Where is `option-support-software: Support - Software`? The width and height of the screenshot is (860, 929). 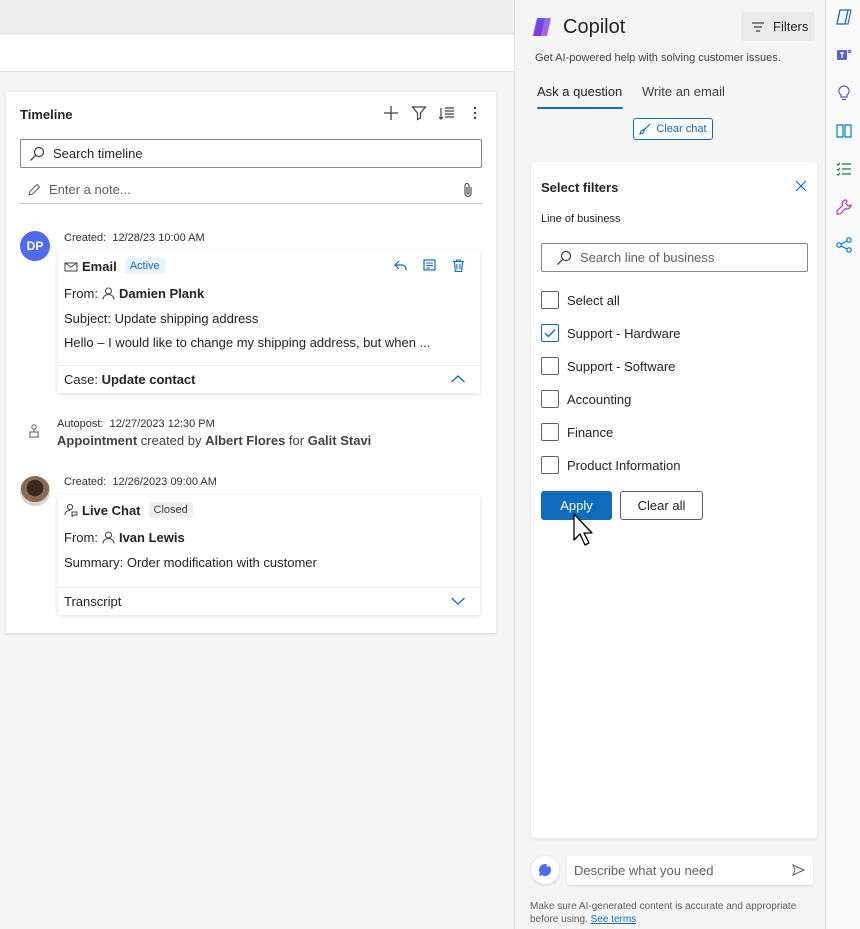
option-support-software: Support - Software is located at coordinates (608, 366).